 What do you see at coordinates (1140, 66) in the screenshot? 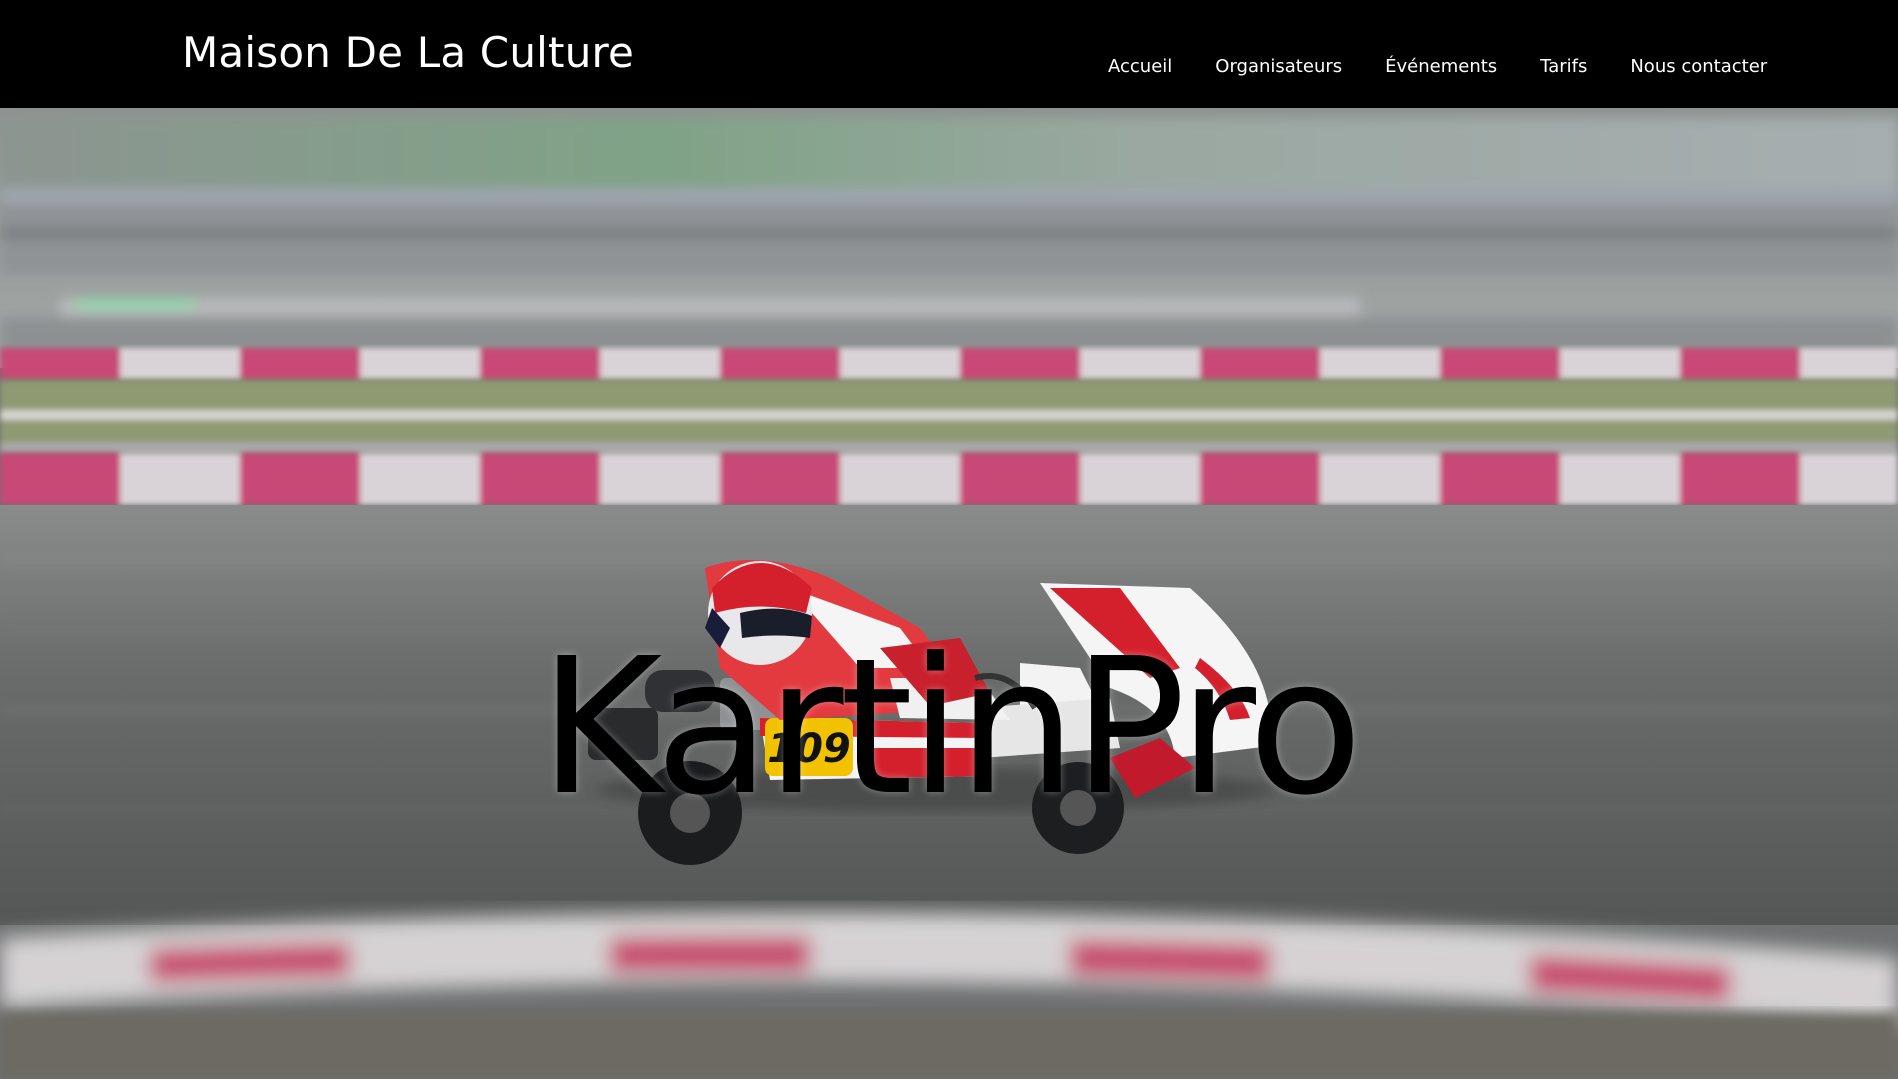
I see `nav-item-accueil: Accueil` at bounding box center [1140, 66].